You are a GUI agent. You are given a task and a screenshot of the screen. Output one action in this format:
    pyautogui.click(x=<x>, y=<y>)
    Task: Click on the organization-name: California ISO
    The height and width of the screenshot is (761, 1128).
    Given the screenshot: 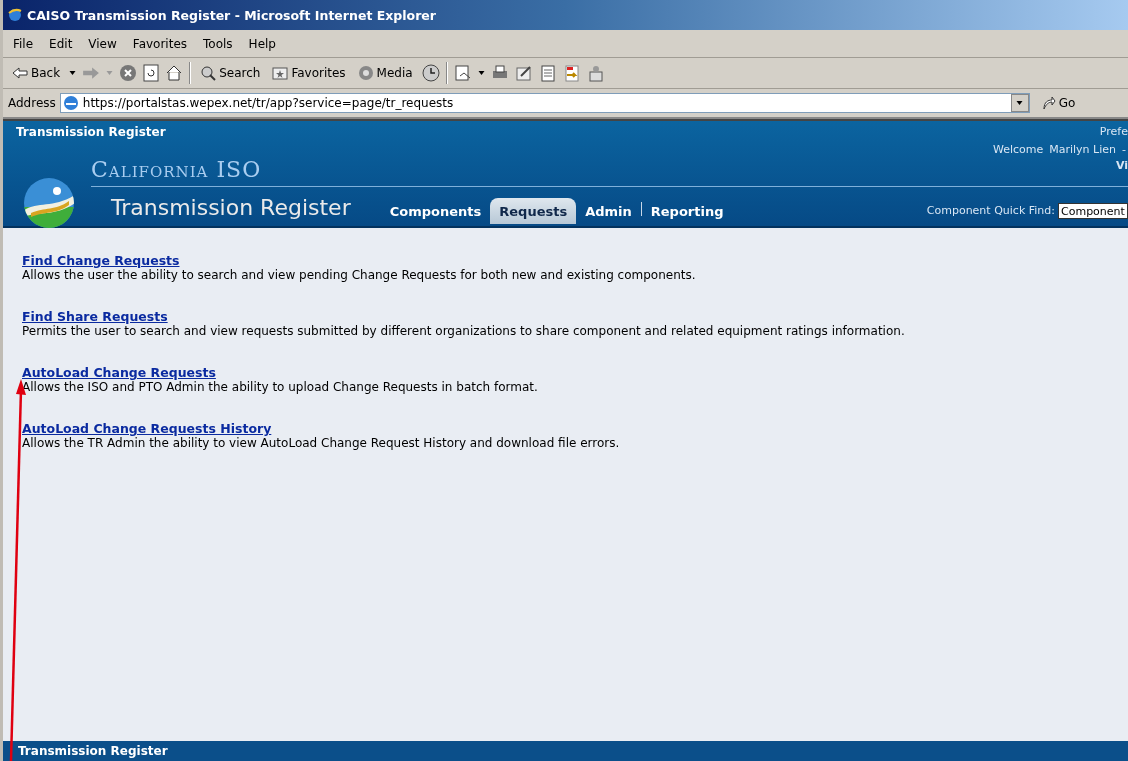 What is the action you would take?
    pyautogui.click(x=176, y=170)
    